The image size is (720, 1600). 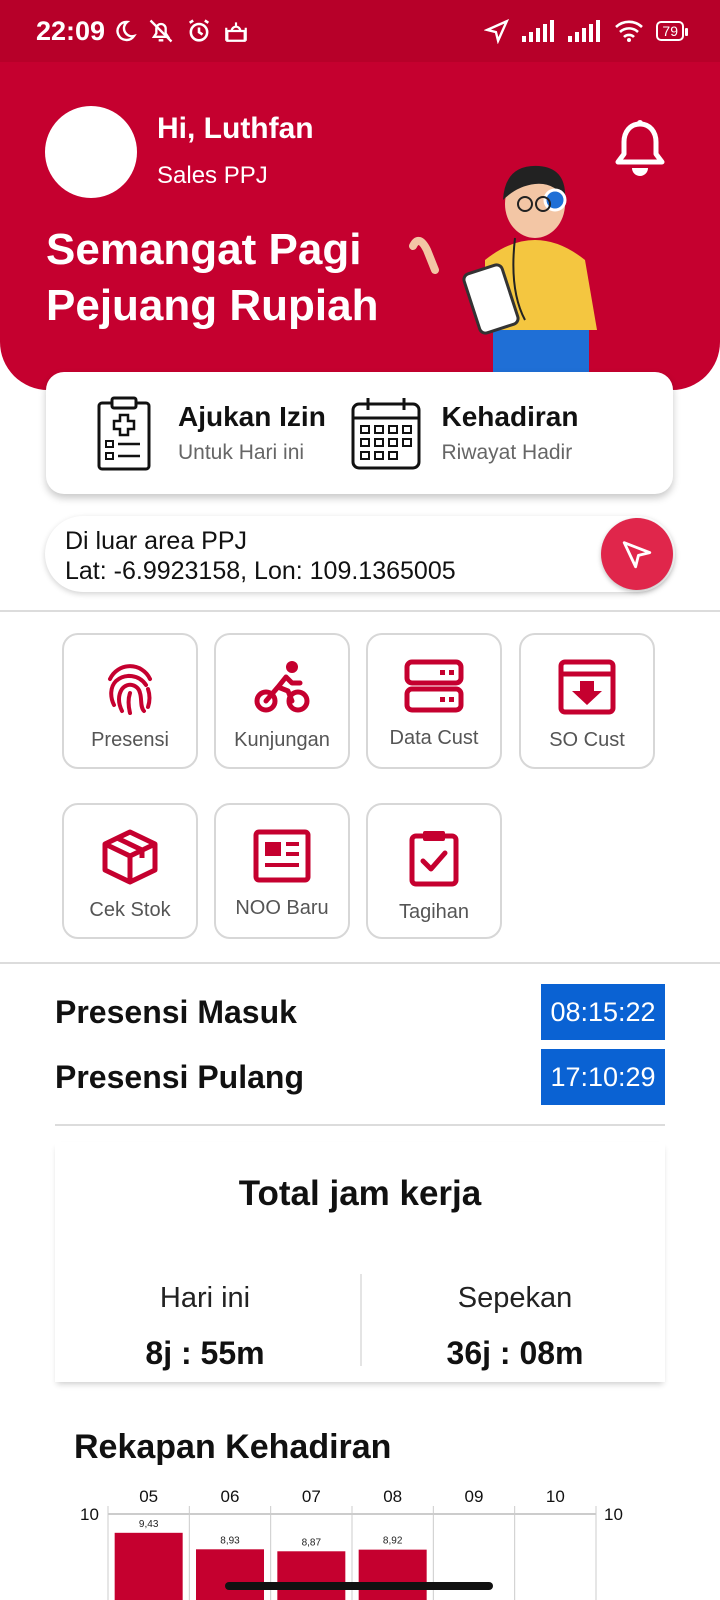 What do you see at coordinates (179, 1077) in the screenshot?
I see `presensi-pulang-label: Presensi Pulang` at bounding box center [179, 1077].